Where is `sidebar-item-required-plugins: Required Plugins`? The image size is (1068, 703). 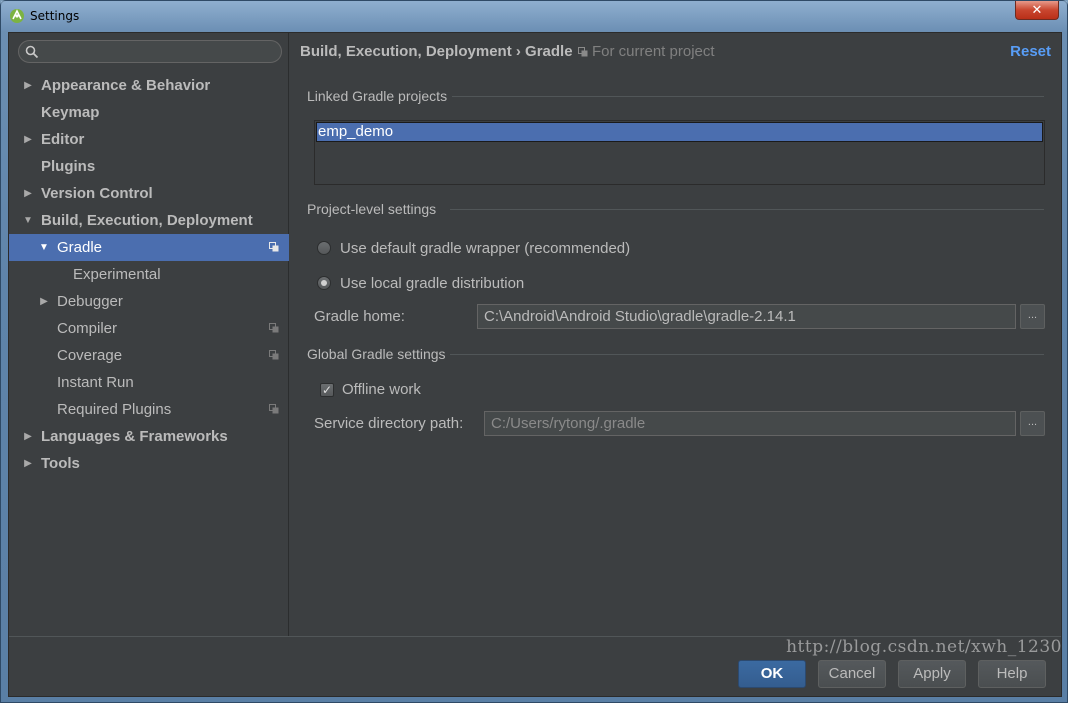 sidebar-item-required-plugins: Required Plugins is located at coordinates (149, 409).